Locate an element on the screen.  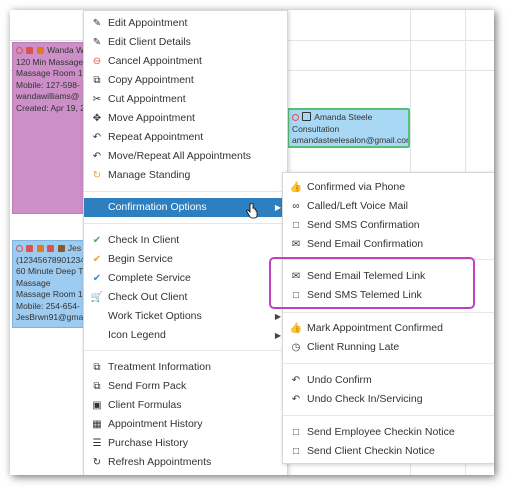
menu-item-check-in-client: ✔ Check In Client is located at coordinates (185, 240).